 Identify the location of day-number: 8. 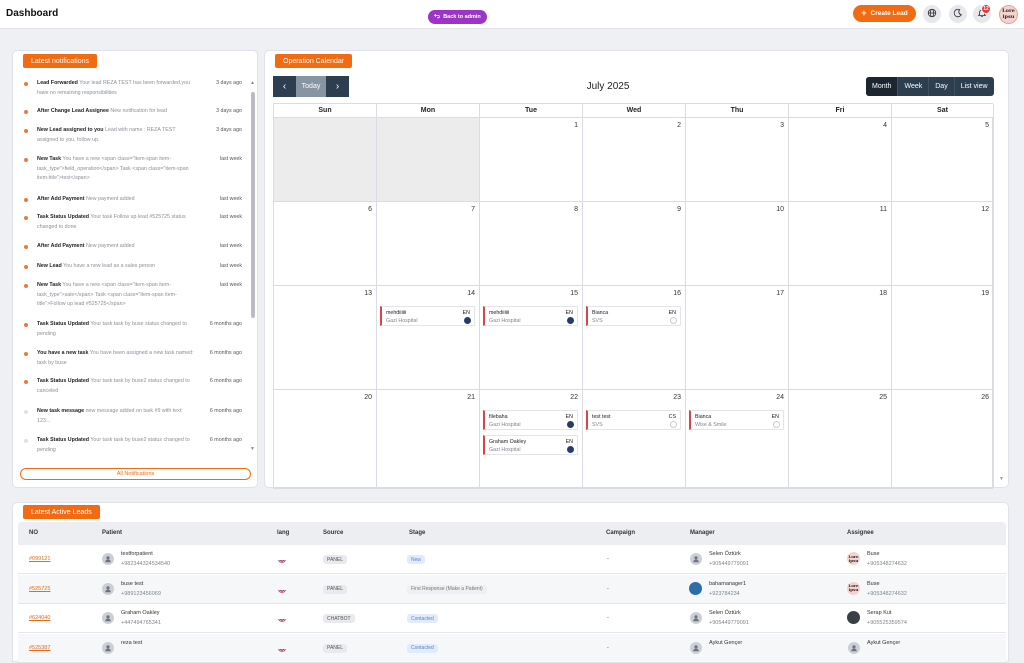
(576, 209).